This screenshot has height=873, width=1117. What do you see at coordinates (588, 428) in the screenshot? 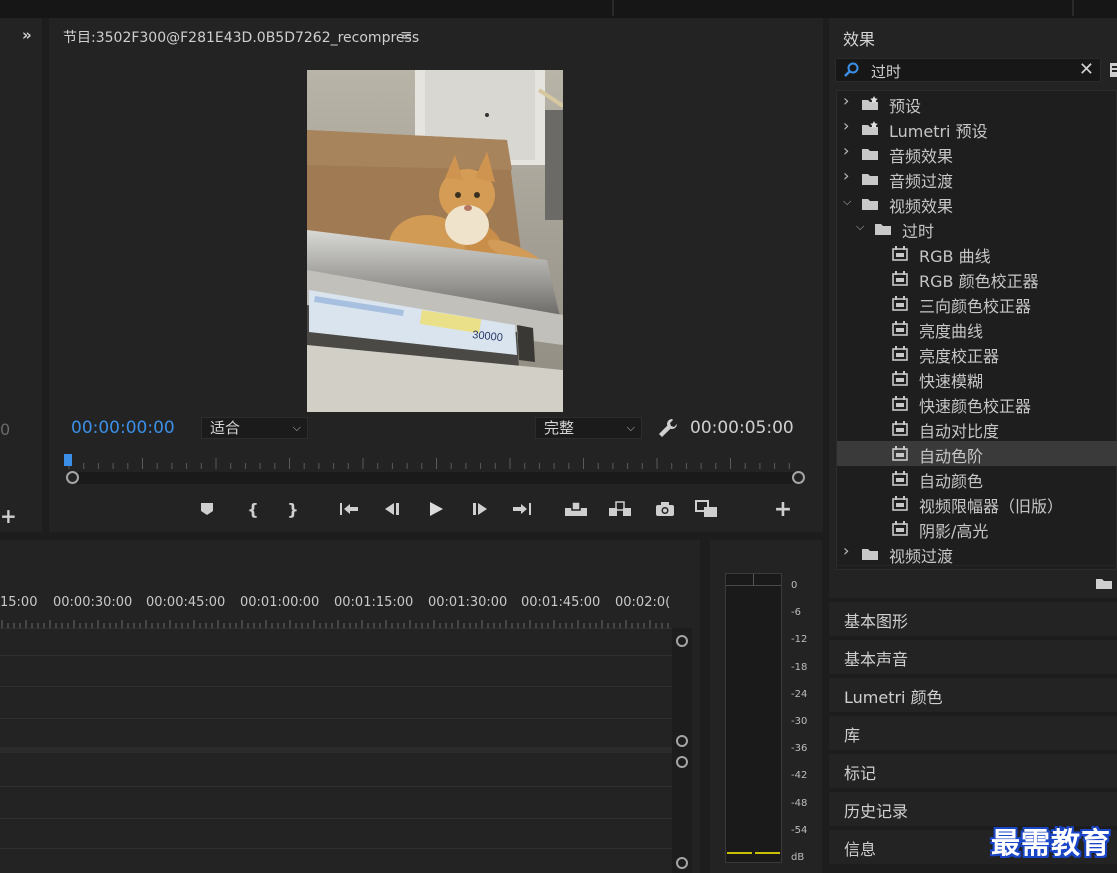
I see `playback-resolution-select: 完整 ⌵` at bounding box center [588, 428].